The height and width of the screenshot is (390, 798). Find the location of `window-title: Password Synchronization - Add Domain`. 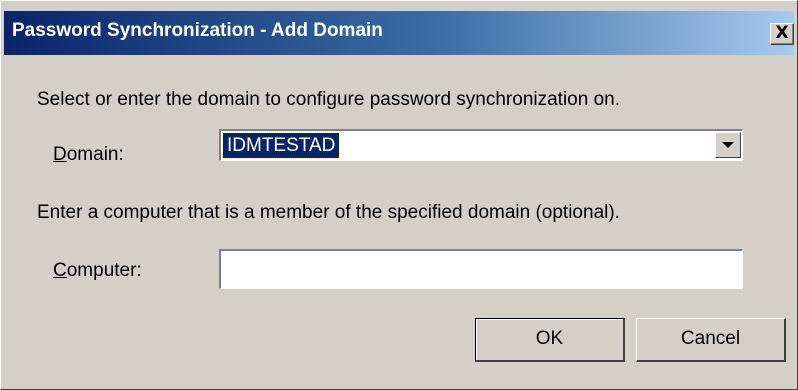

window-title: Password Synchronization - Add Domain is located at coordinates (197, 30).